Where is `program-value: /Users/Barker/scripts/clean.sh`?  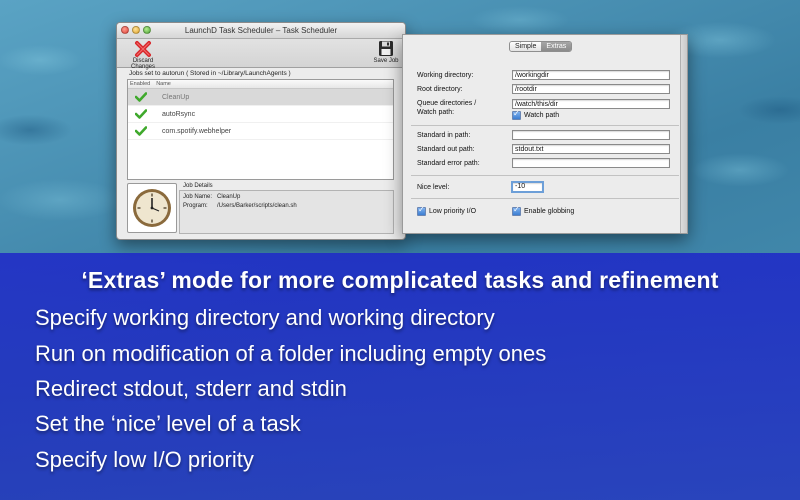
program-value: /Users/Barker/scripts/clean.sh is located at coordinates (257, 206).